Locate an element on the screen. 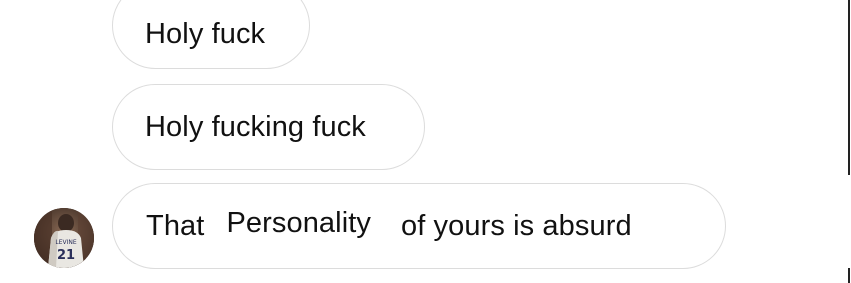 The height and width of the screenshot is (283, 851). message-text: Holy fucking fuck is located at coordinates (255, 126).